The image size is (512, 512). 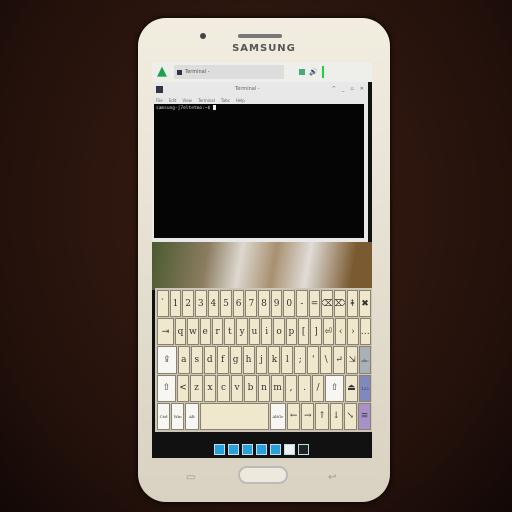 I want to click on key: o, so click(x=279, y=332).